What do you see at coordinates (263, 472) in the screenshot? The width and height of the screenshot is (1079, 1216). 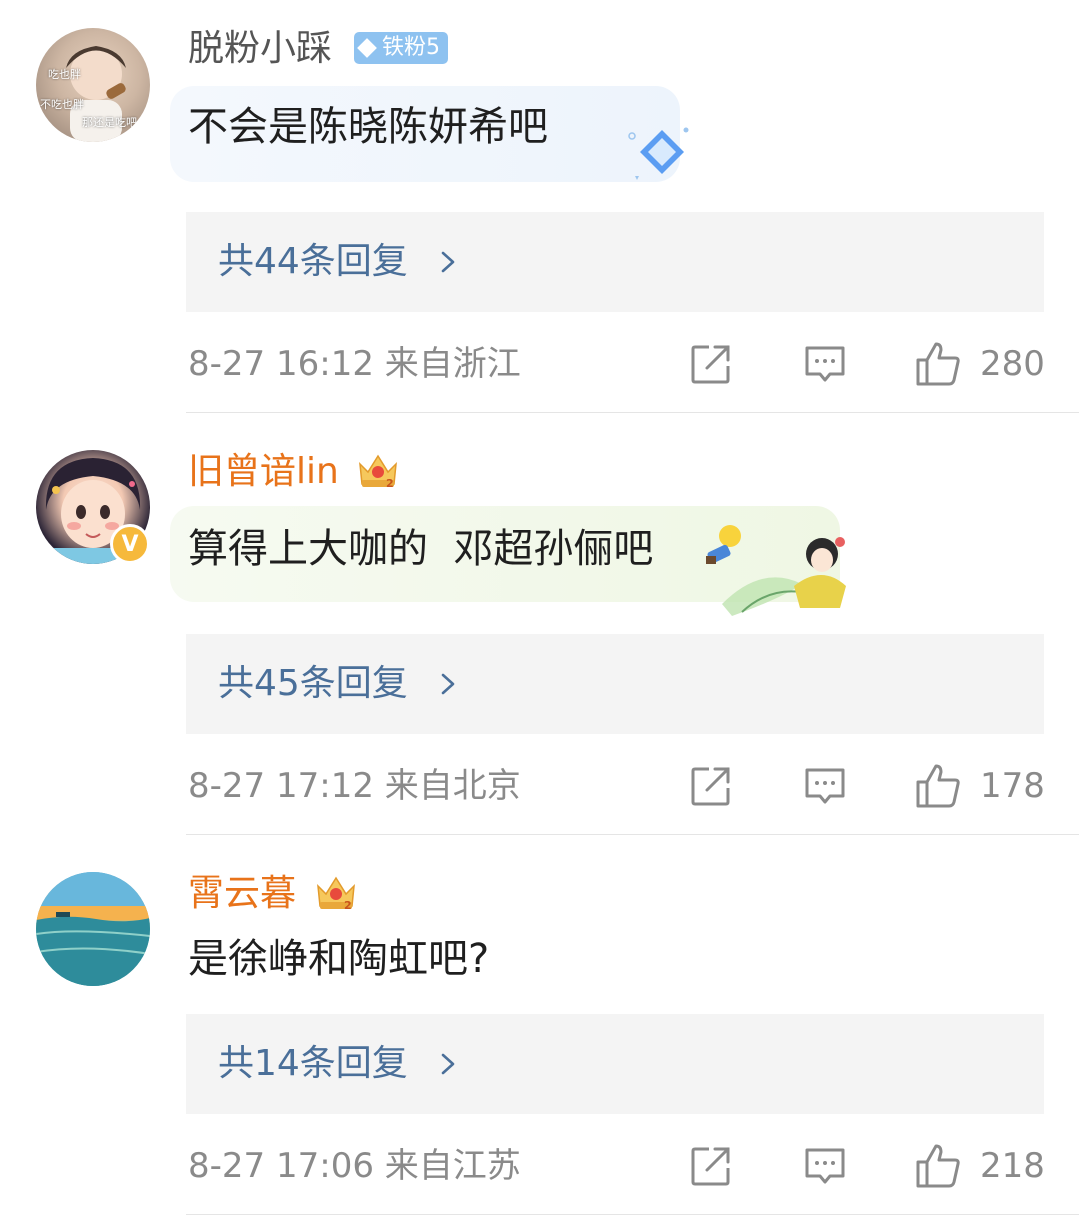 I see `username: 旧曾谙lin` at bounding box center [263, 472].